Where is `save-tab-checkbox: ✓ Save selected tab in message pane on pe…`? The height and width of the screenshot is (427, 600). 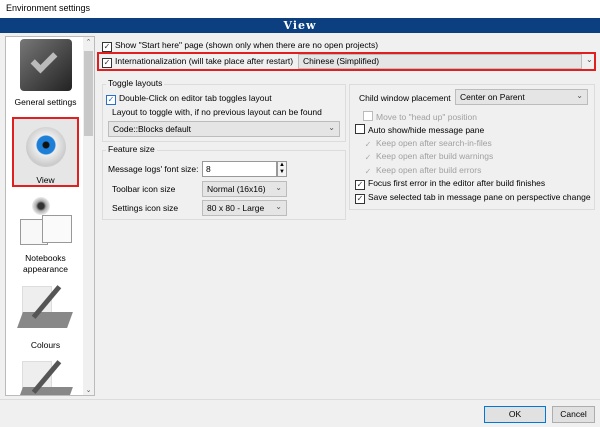
save-tab-checkbox: ✓ Save selected tab in message pane on pe… is located at coordinates (473, 198).